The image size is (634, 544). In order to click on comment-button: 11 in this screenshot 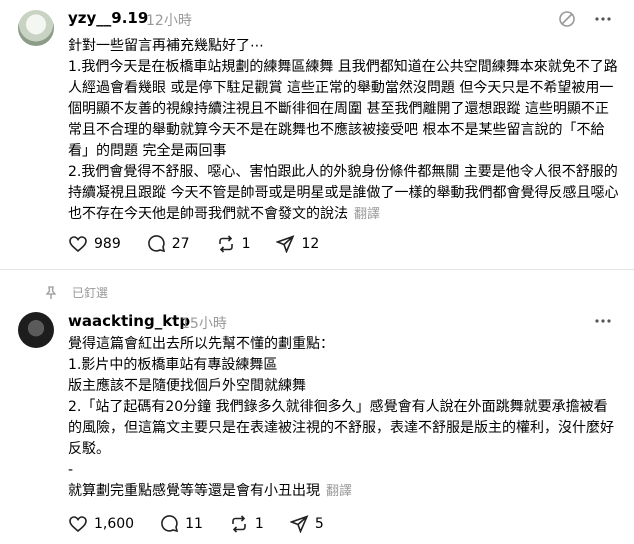, I will do `click(181, 523)`.